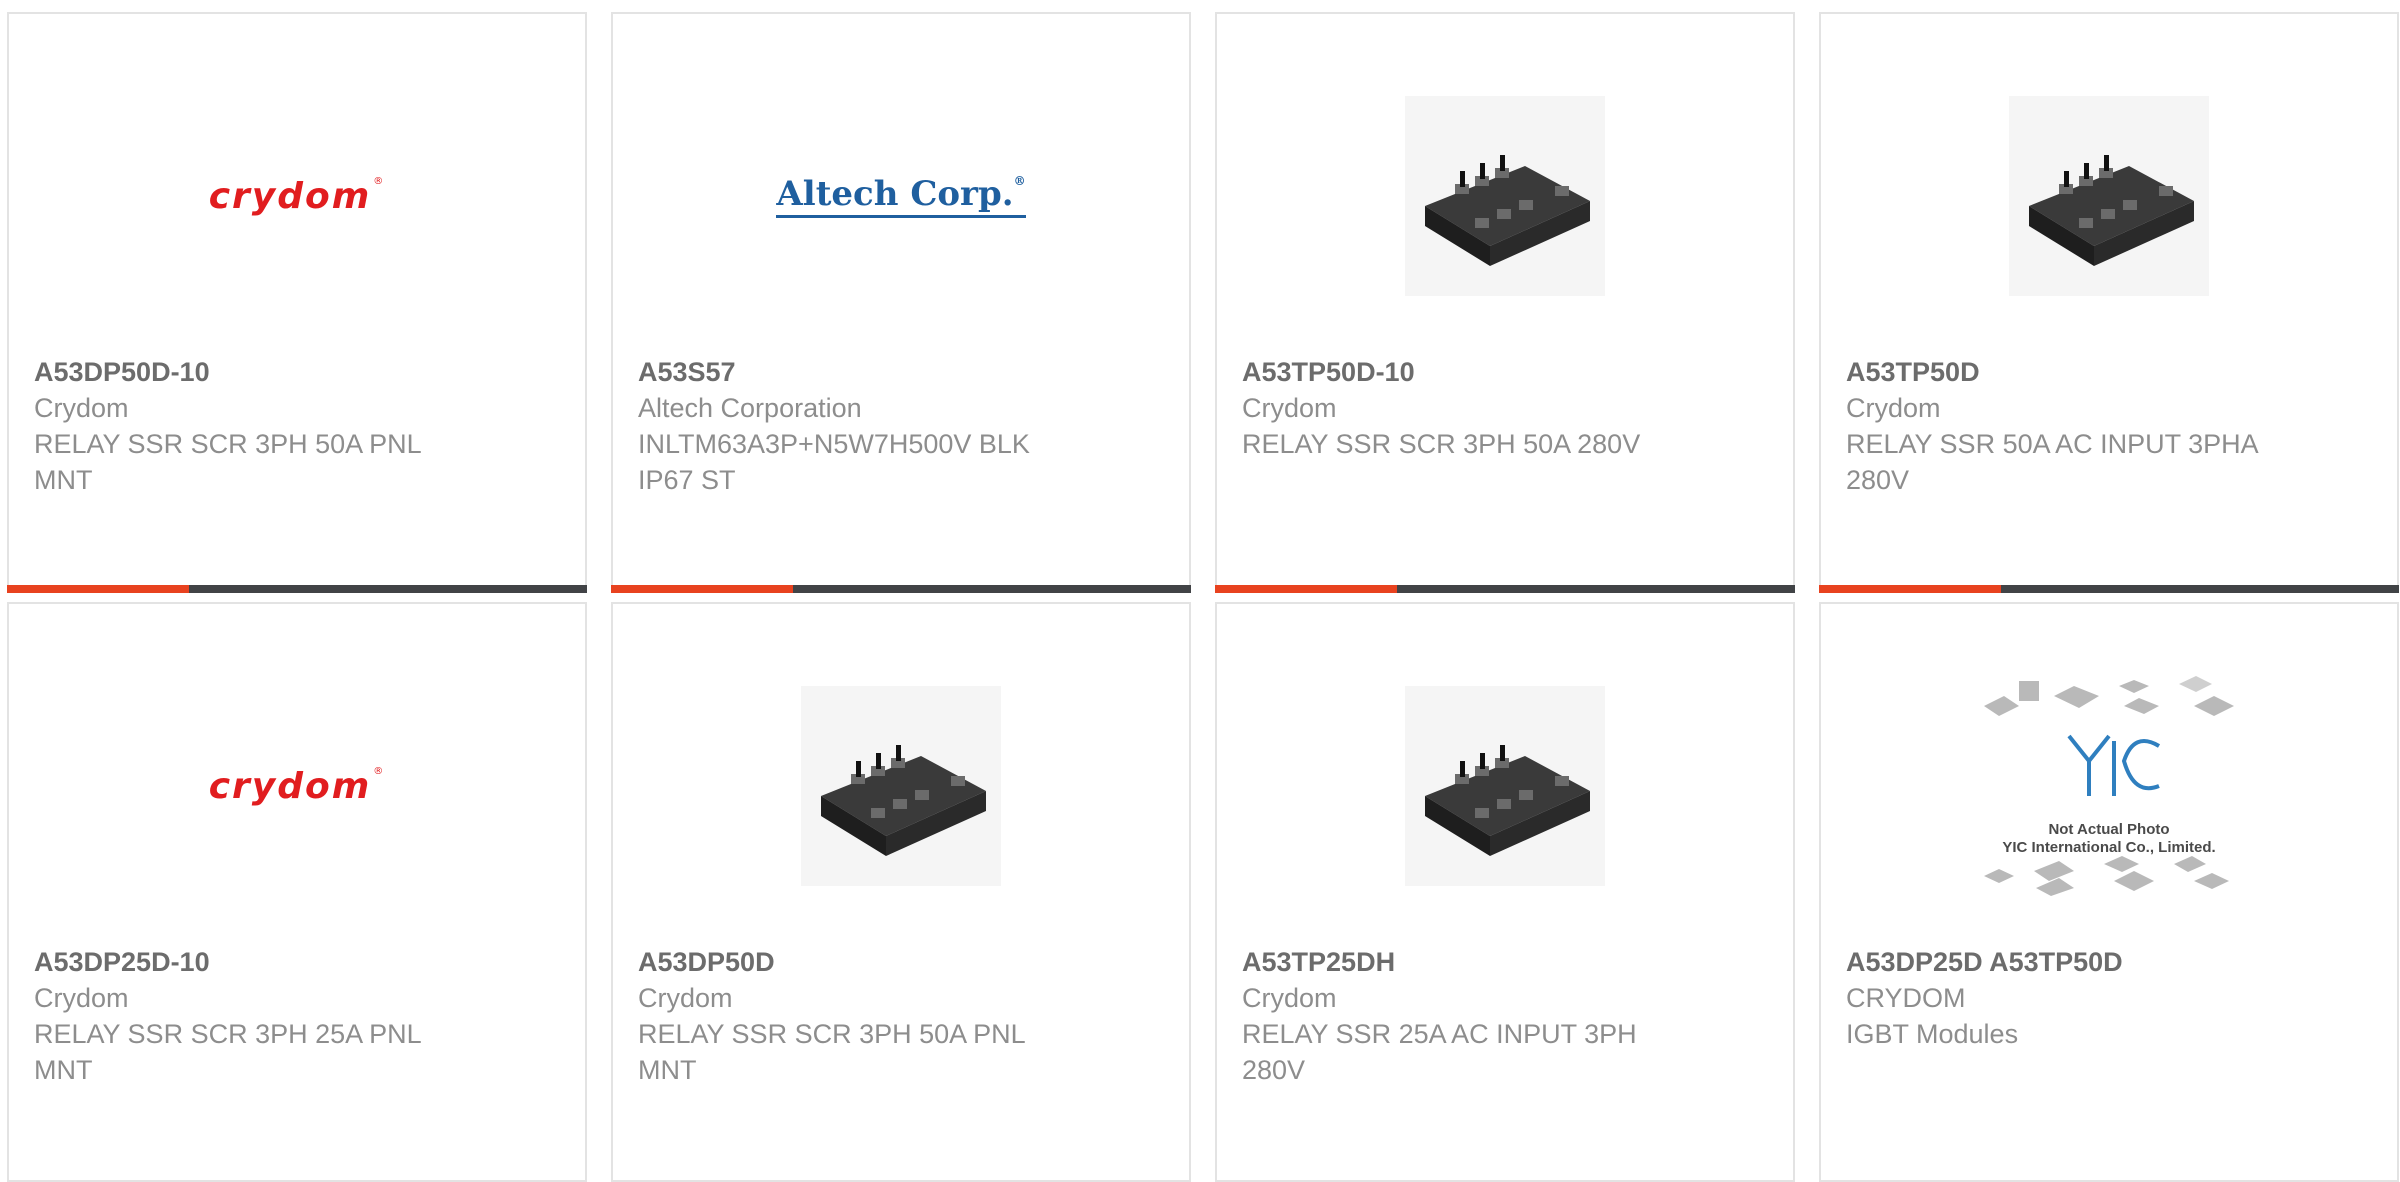 This screenshot has height=1182, width=2400. I want to click on manufacturer: CRYDOM, so click(1906, 998).